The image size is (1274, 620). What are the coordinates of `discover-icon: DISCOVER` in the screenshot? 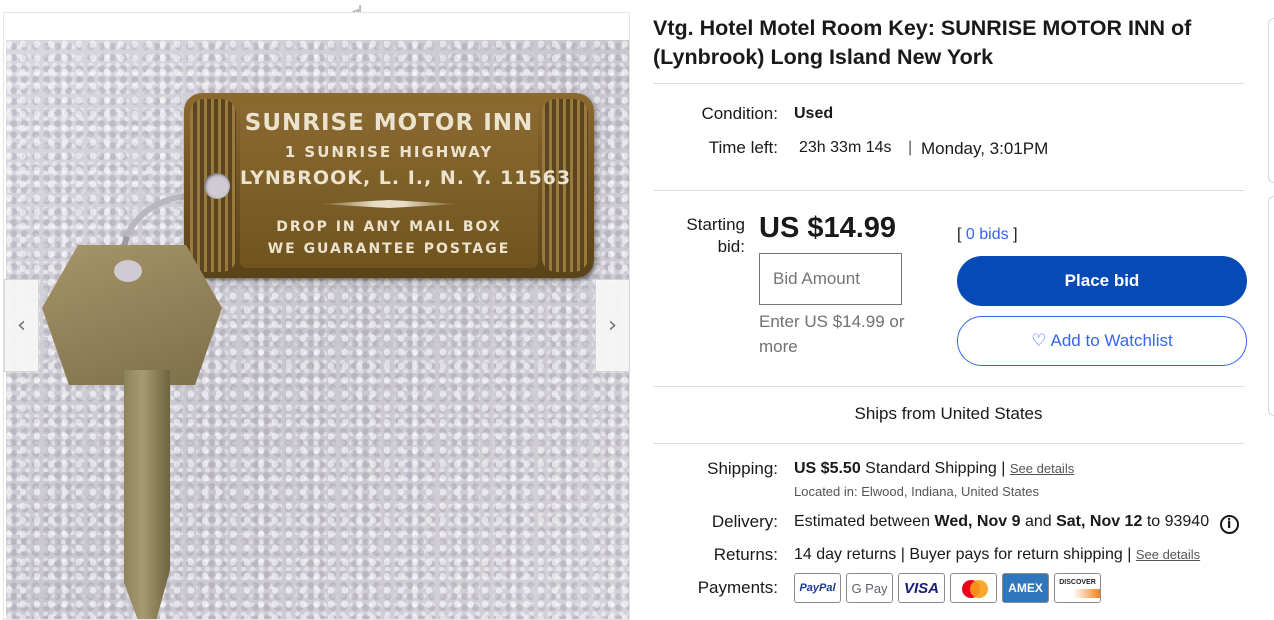 It's located at (1077, 588).